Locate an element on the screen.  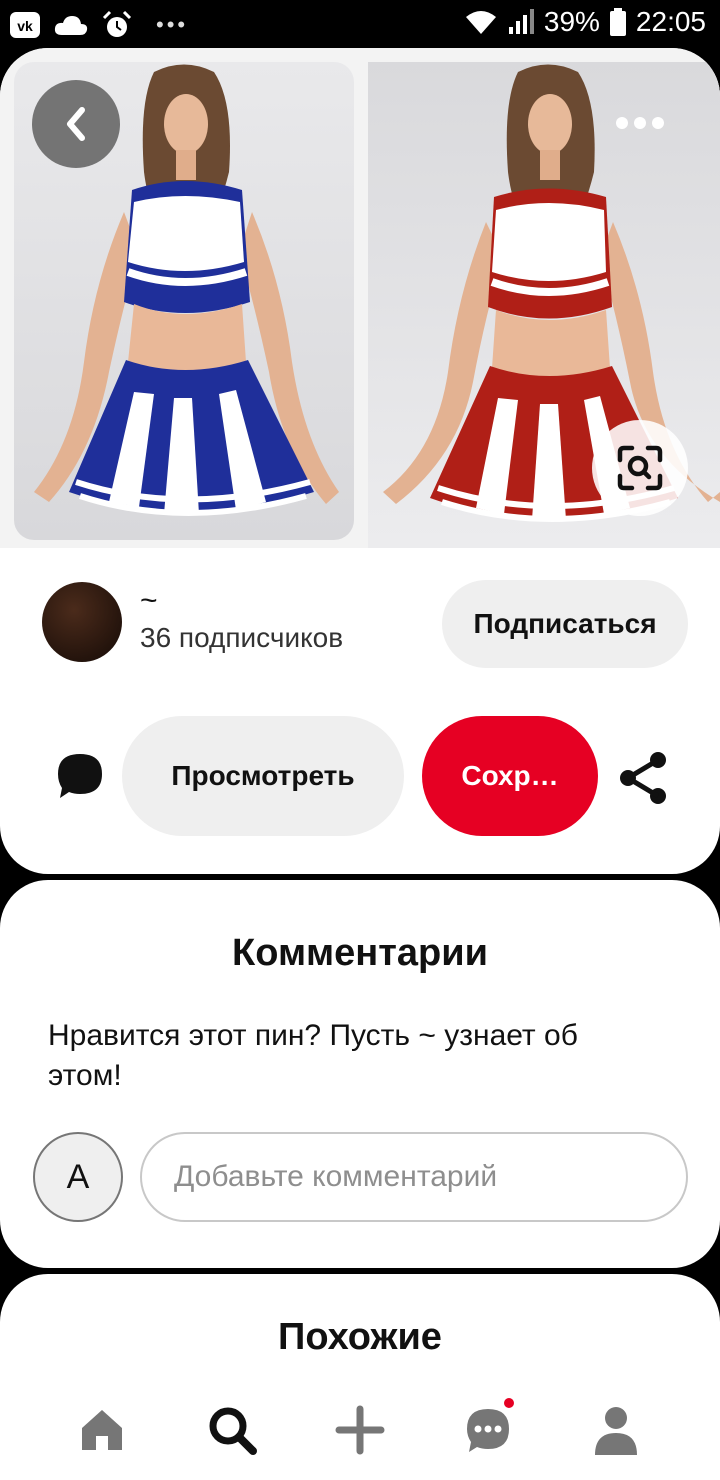
bottom-nav is located at coordinates (360, 1436).